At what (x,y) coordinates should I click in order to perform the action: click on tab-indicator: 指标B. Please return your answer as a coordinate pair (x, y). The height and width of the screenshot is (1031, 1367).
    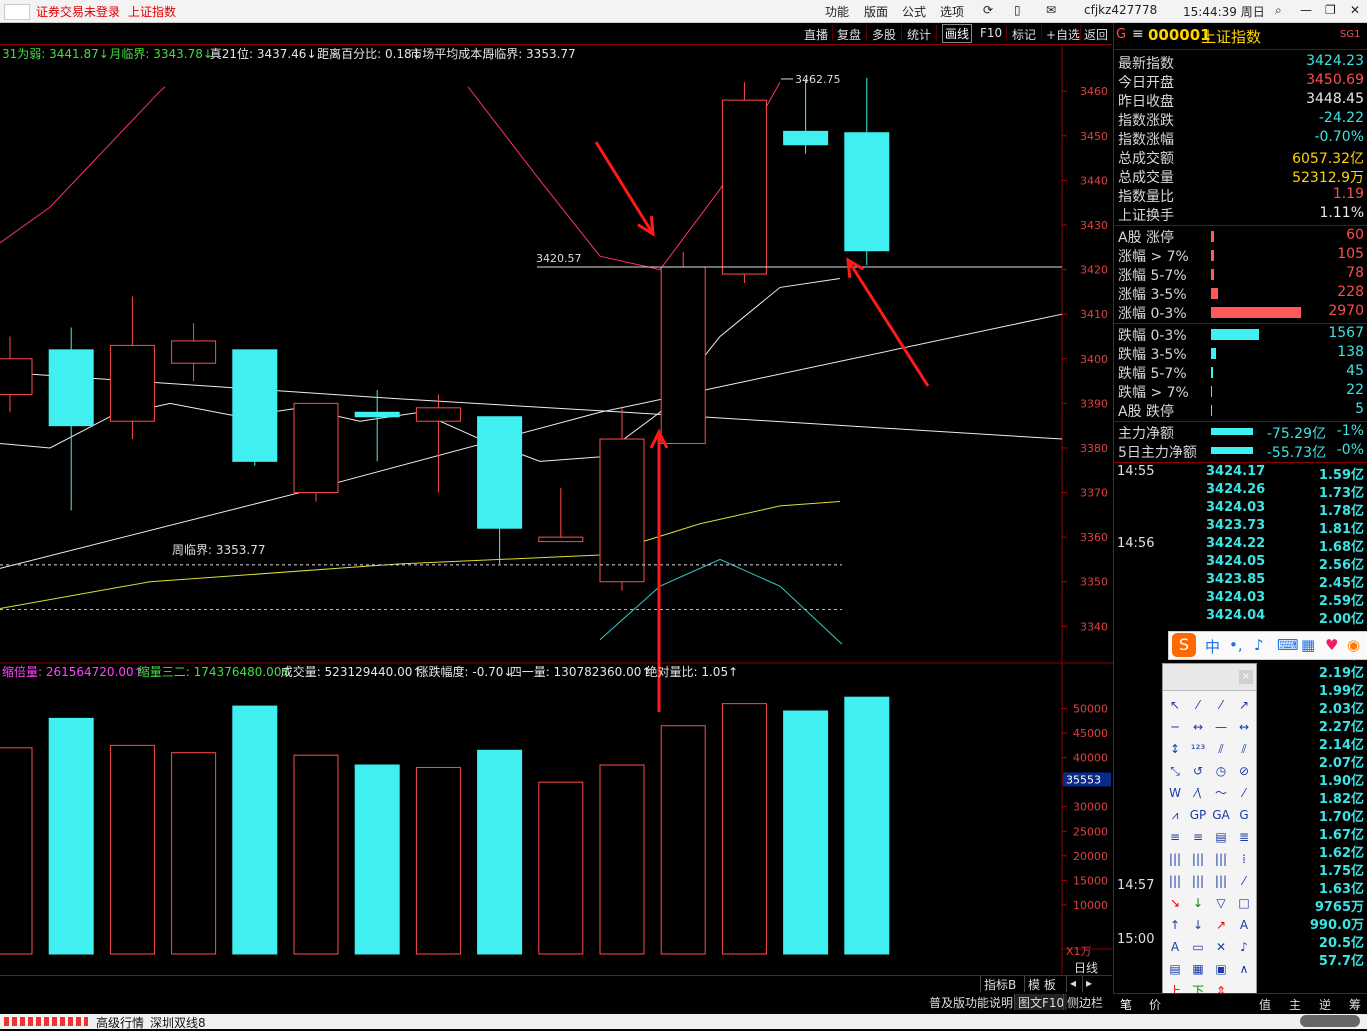
    Looking at the image, I should click on (999, 984).